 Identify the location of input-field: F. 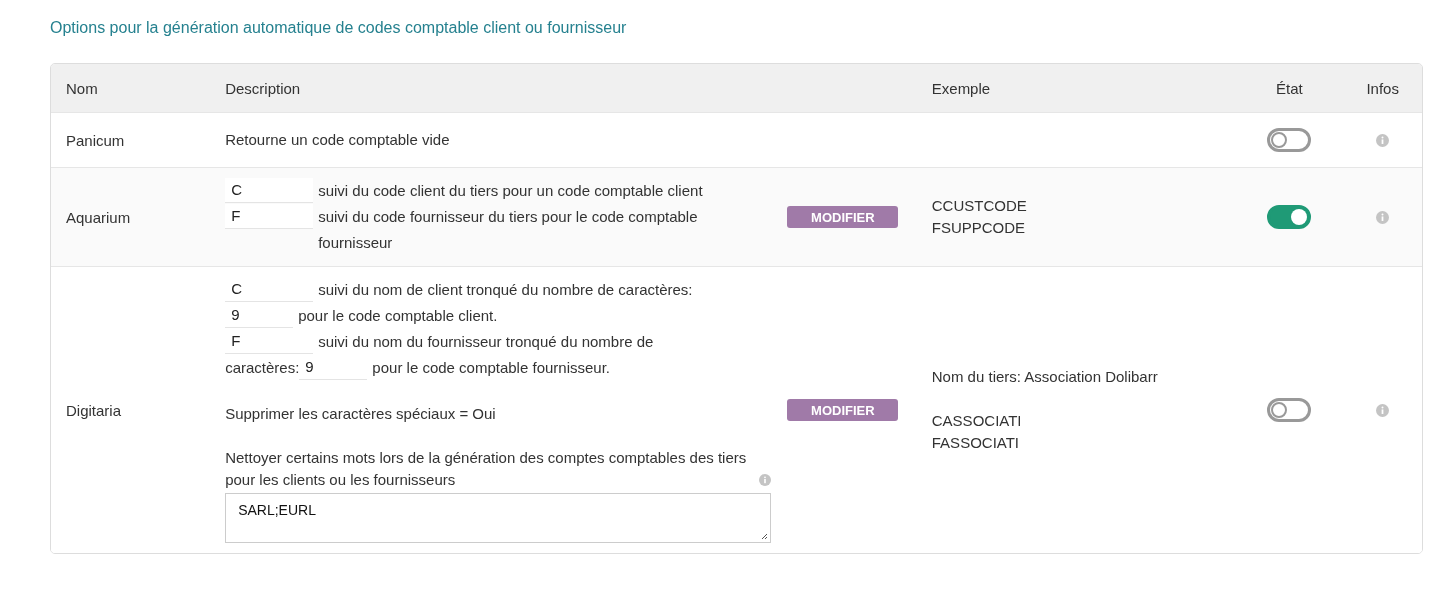
(269, 216).